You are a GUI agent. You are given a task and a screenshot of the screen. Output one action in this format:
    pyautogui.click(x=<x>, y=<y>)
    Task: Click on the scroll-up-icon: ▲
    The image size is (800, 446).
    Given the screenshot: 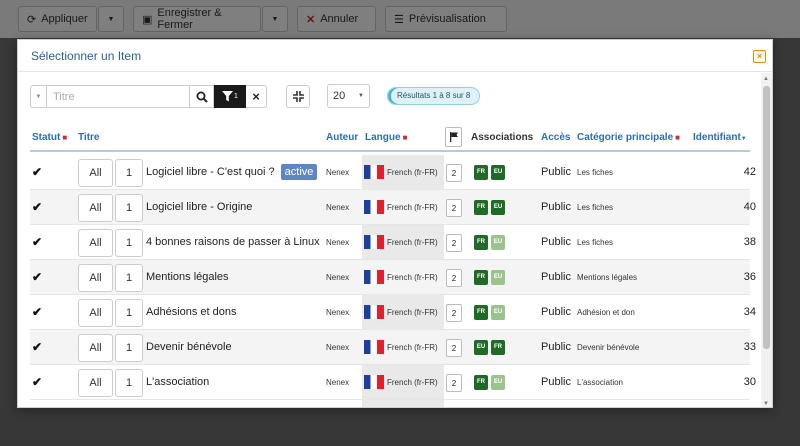 What is the action you would take?
    pyautogui.click(x=766, y=79)
    